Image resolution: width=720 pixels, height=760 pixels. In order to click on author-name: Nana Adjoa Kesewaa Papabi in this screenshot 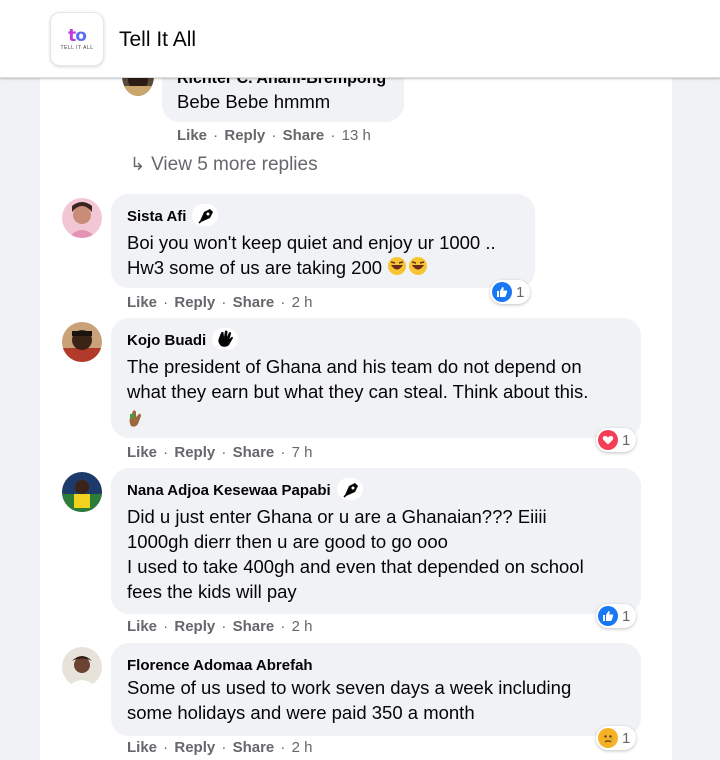, I will do `click(229, 490)`.